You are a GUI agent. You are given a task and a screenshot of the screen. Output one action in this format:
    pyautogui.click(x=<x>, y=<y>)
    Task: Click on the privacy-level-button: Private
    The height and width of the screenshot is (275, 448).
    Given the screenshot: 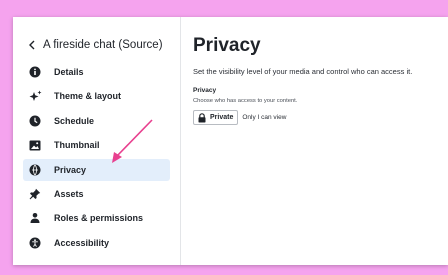 What is the action you would take?
    pyautogui.click(x=216, y=117)
    